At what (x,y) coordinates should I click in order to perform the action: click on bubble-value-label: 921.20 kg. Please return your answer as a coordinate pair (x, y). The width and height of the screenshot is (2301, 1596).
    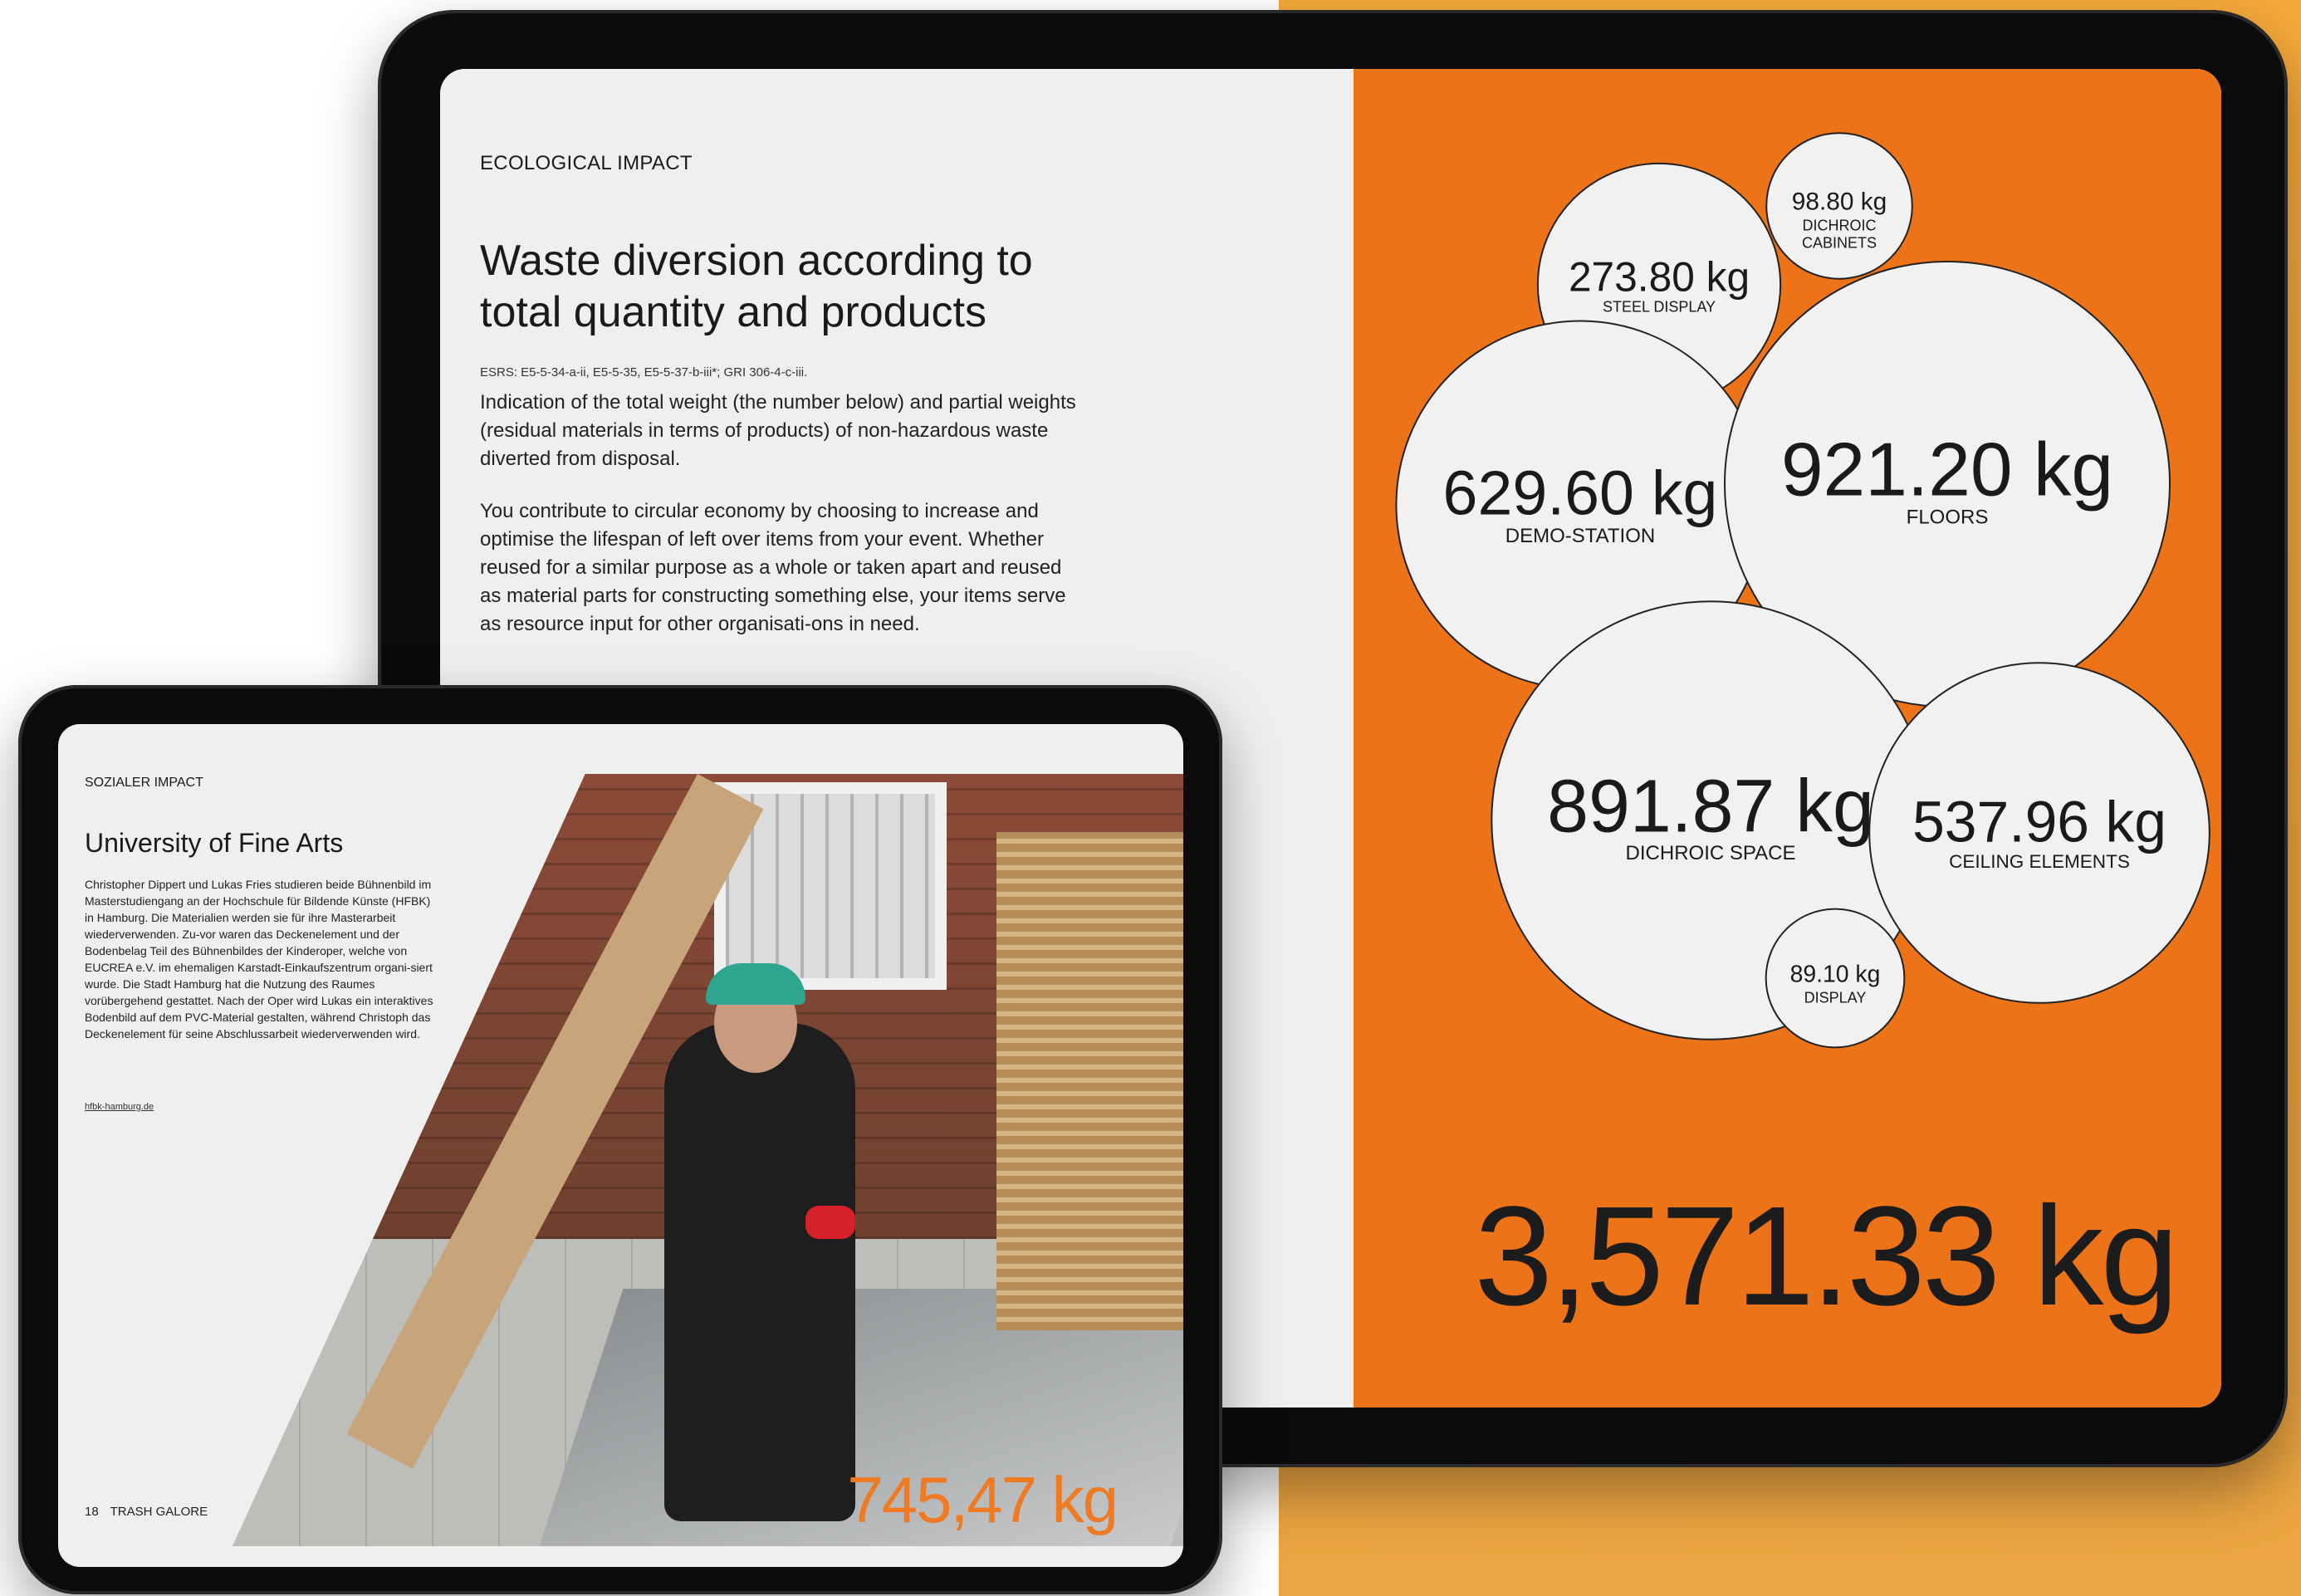
    Looking at the image, I should click on (1947, 470).